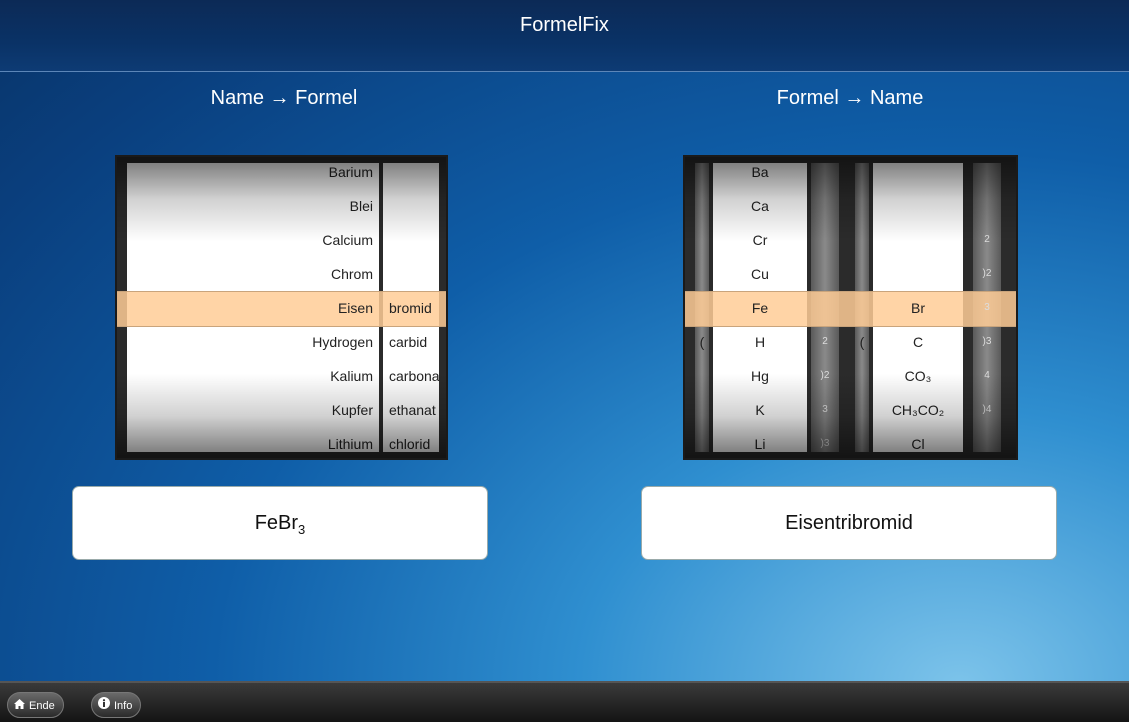  What do you see at coordinates (253, 439) in the screenshot?
I see `wheel-item: Lithium` at bounding box center [253, 439].